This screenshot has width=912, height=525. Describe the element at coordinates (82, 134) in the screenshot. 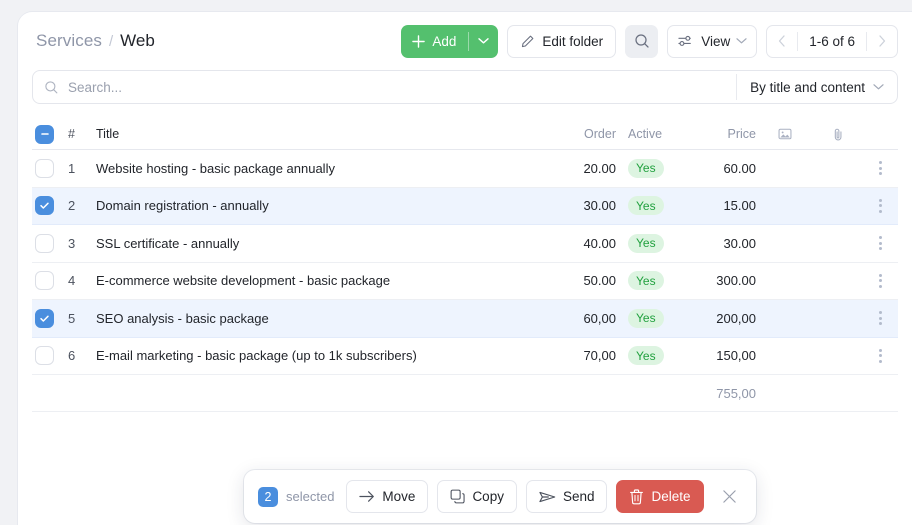

I see `column-header-number: #` at that location.